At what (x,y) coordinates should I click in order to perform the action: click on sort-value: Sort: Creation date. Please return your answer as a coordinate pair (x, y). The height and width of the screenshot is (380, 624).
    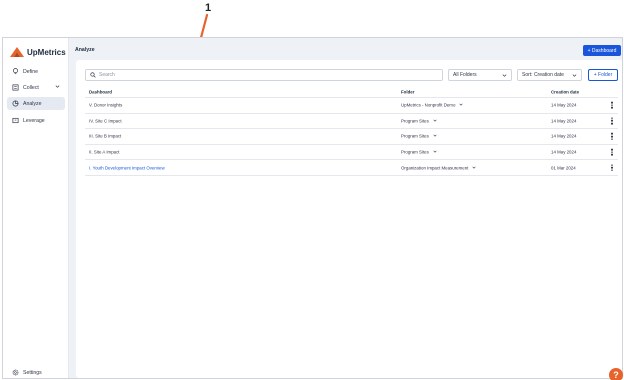
    Looking at the image, I should click on (543, 75).